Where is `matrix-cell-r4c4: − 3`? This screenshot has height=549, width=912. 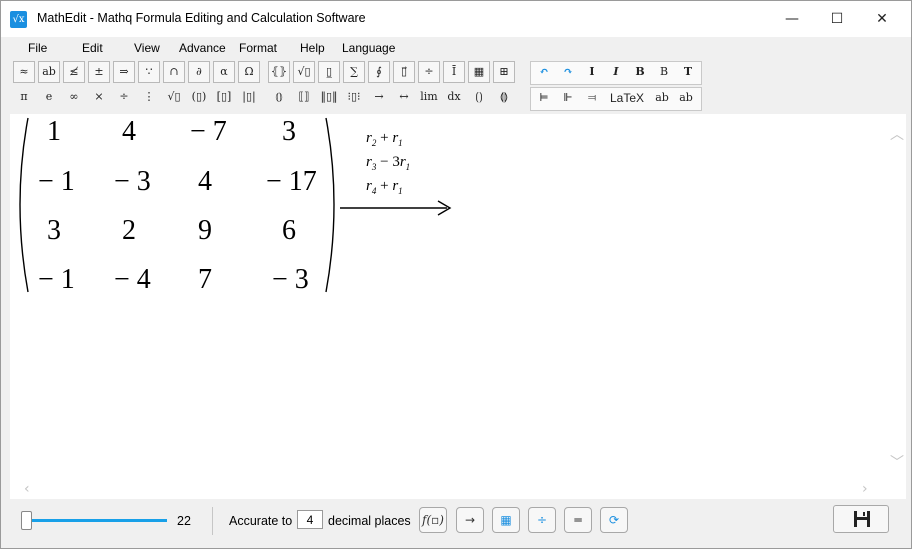 matrix-cell-r4c4: − 3 is located at coordinates (290, 280).